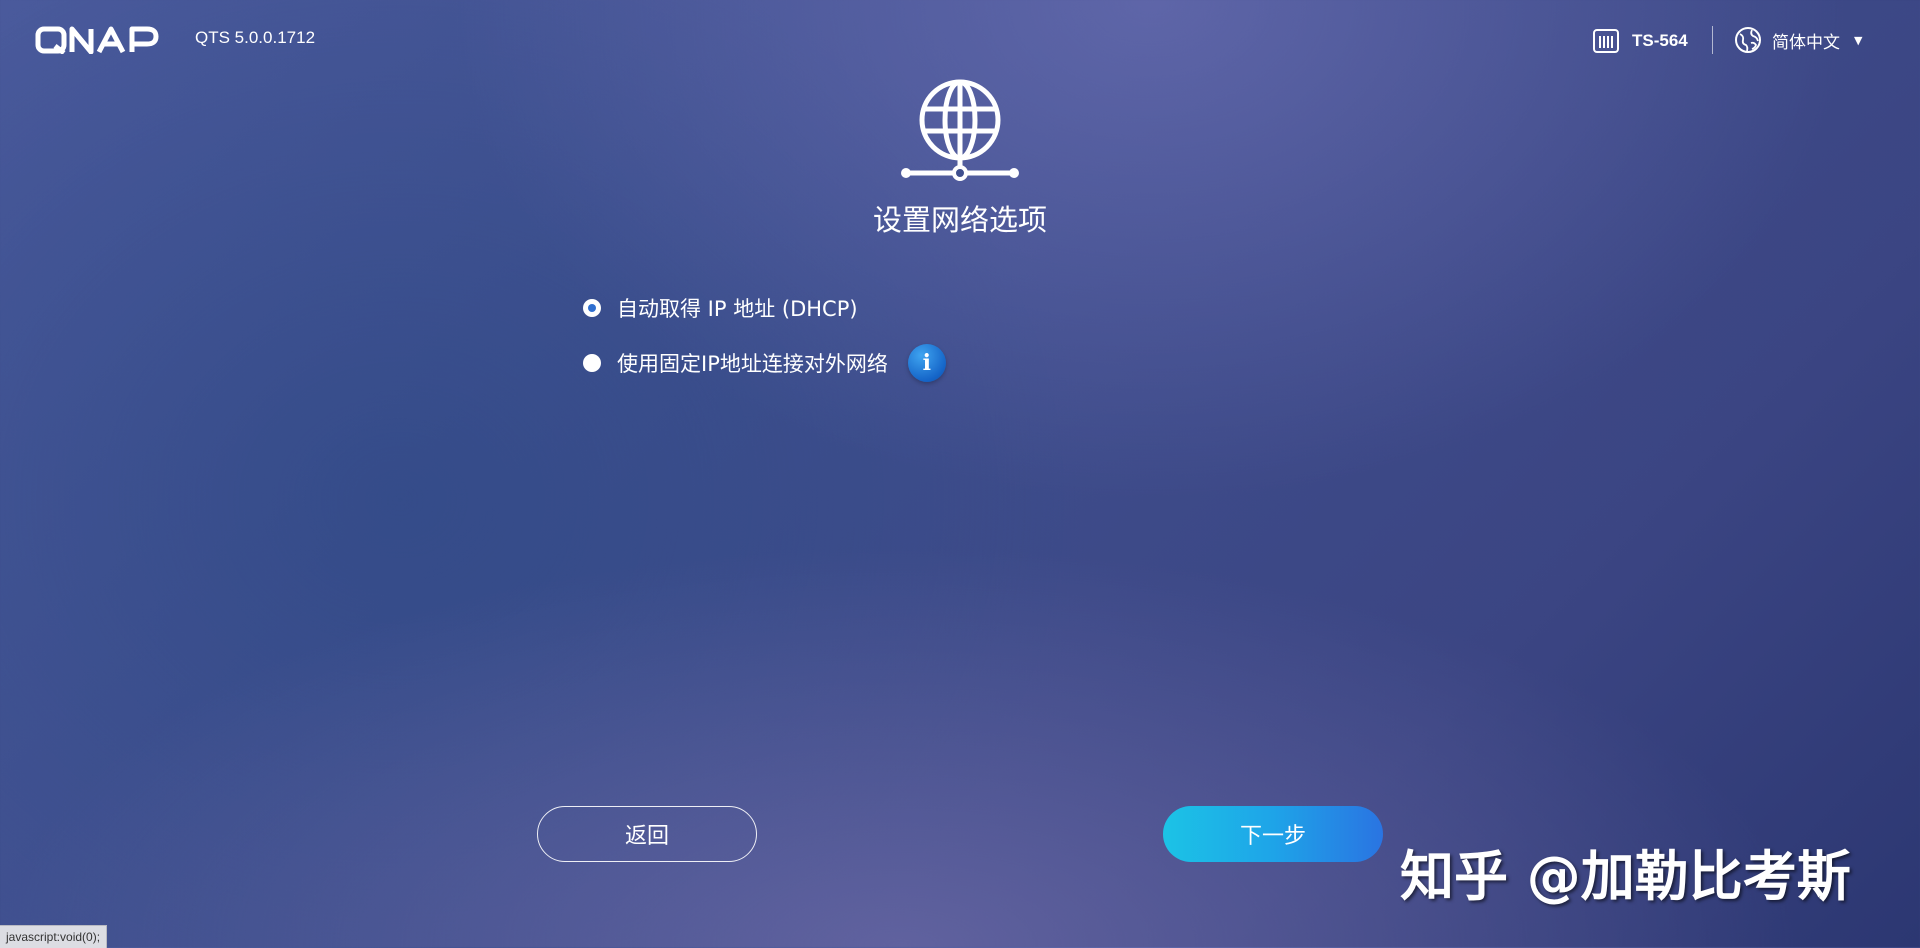 Image resolution: width=1920 pixels, height=948 pixels. Describe the element at coordinates (1712, 40) in the screenshot. I see `header-divider` at that location.